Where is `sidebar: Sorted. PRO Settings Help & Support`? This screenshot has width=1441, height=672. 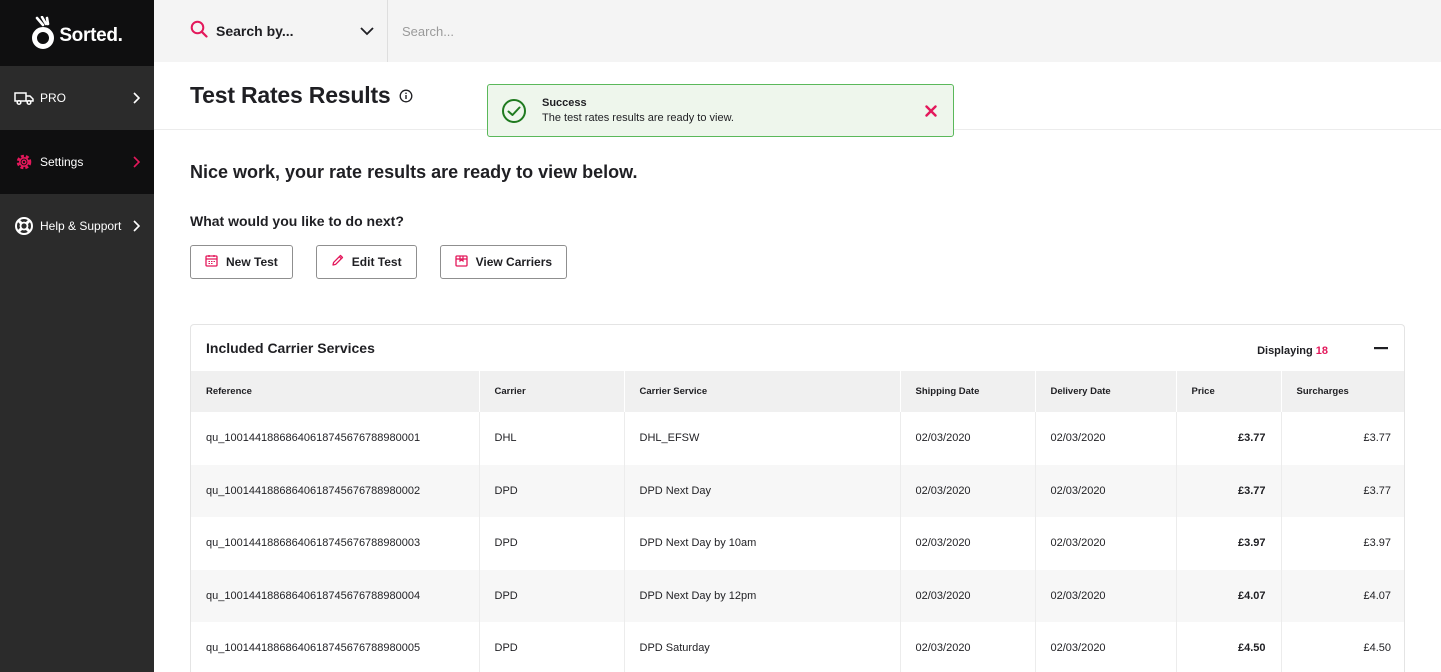
sidebar: Sorted. PRO Settings Help & Support is located at coordinates (77, 336).